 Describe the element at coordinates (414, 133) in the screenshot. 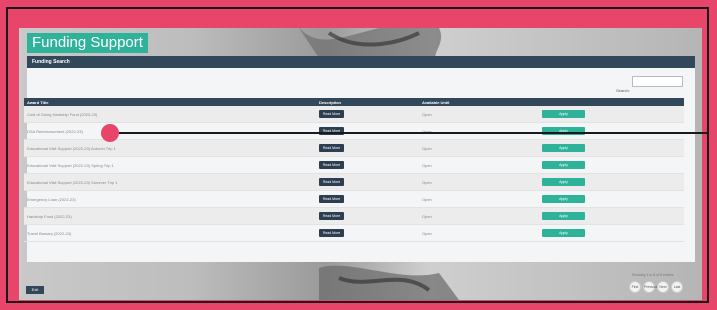

I see `callout-line` at that location.